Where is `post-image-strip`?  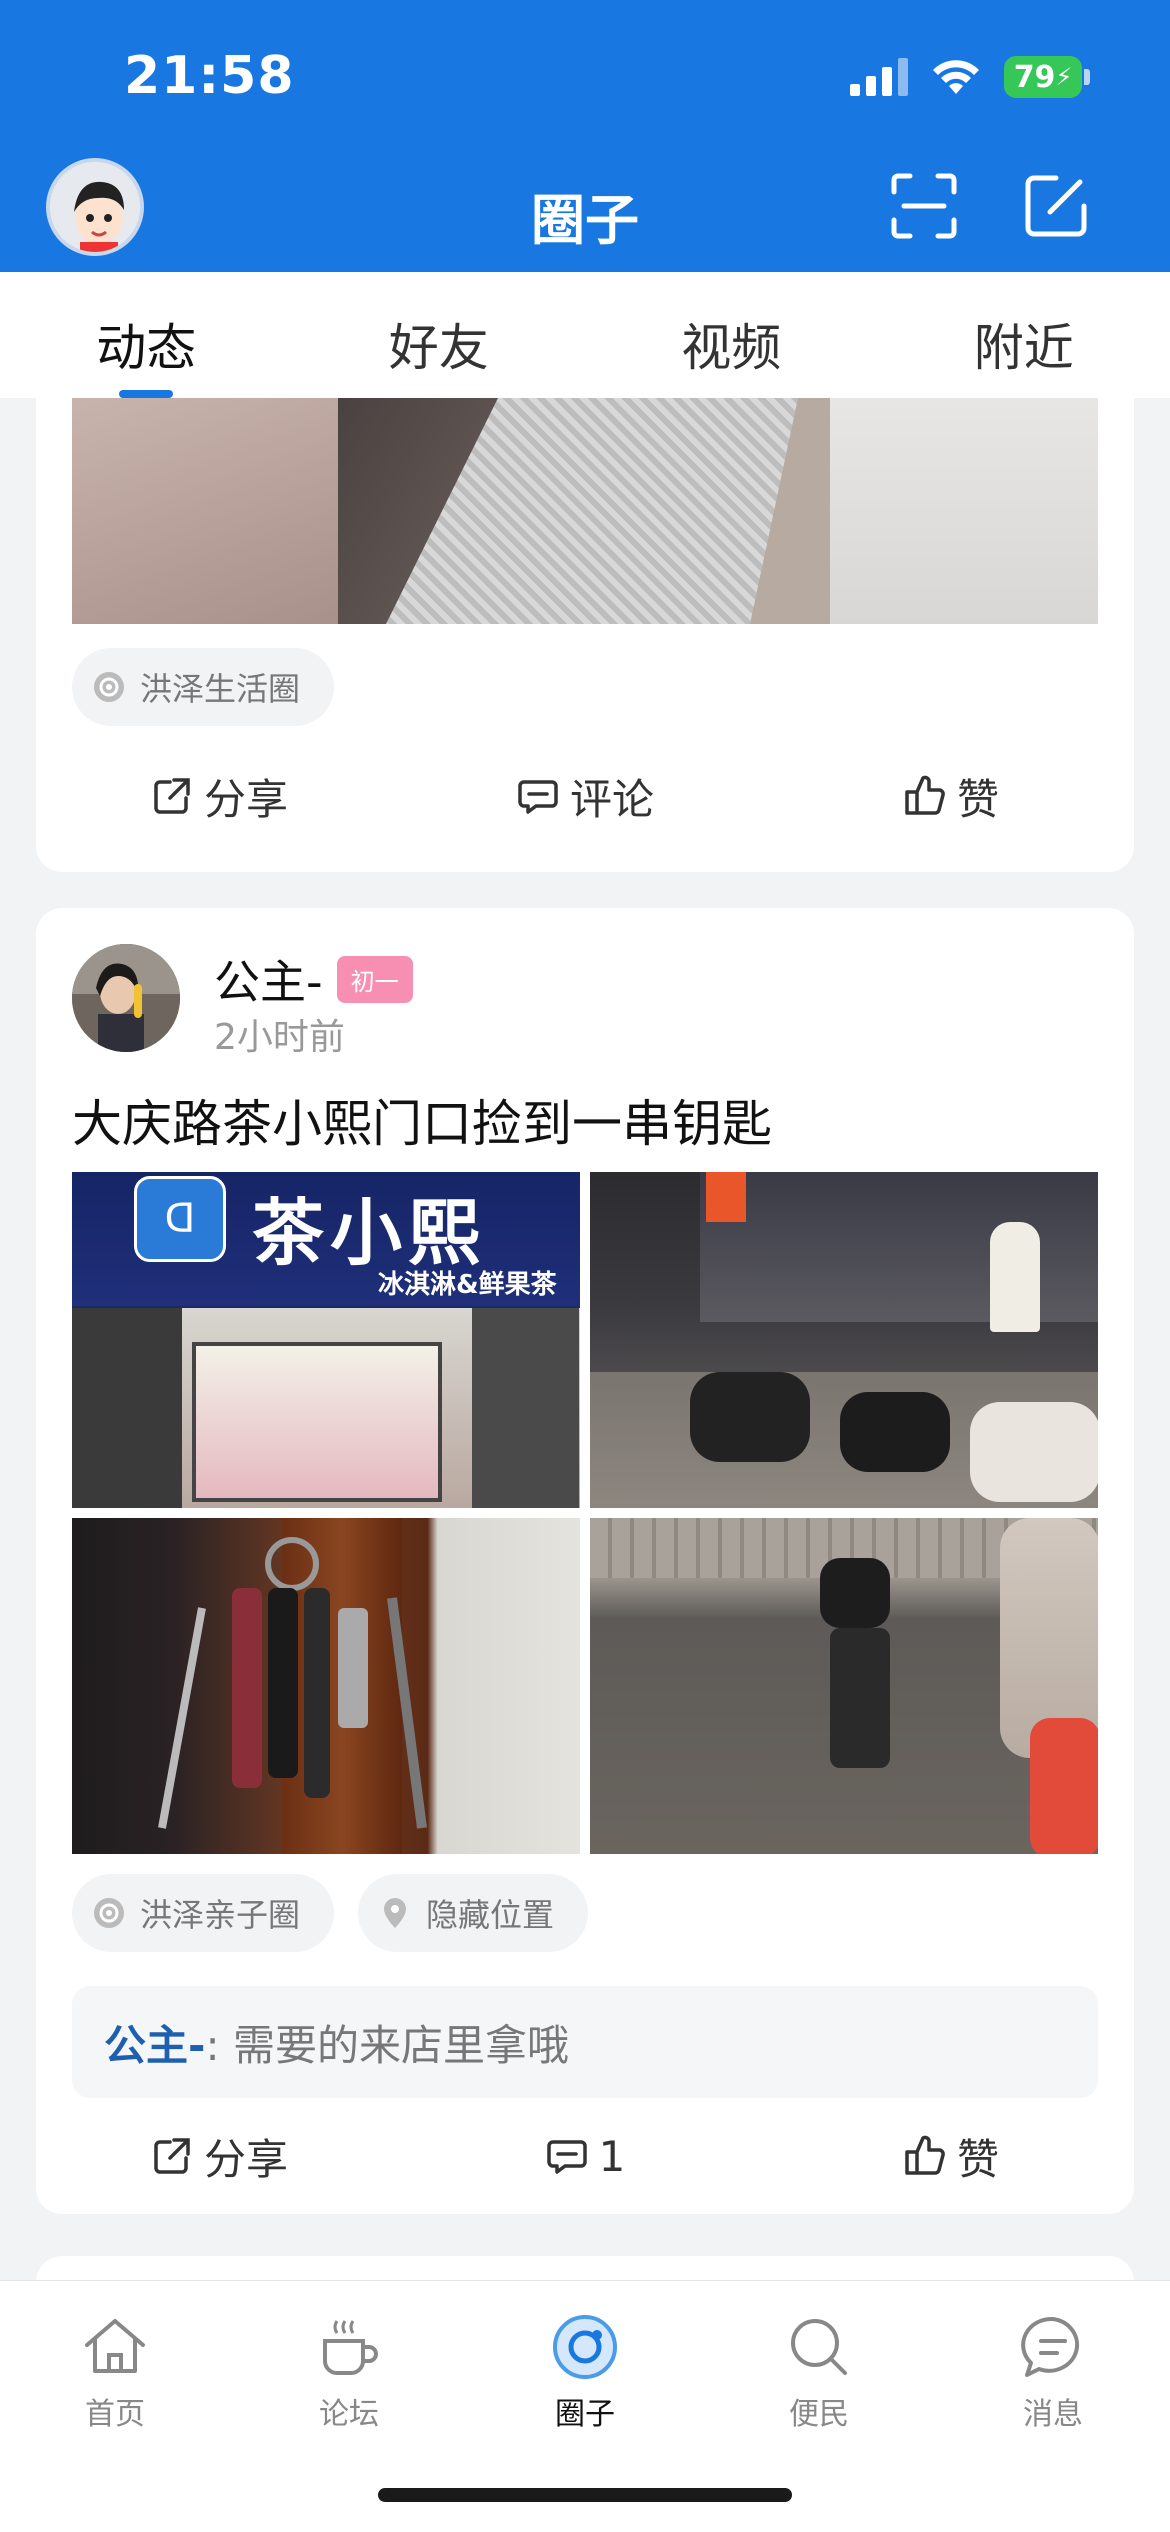
post-image-strip is located at coordinates (585, 511).